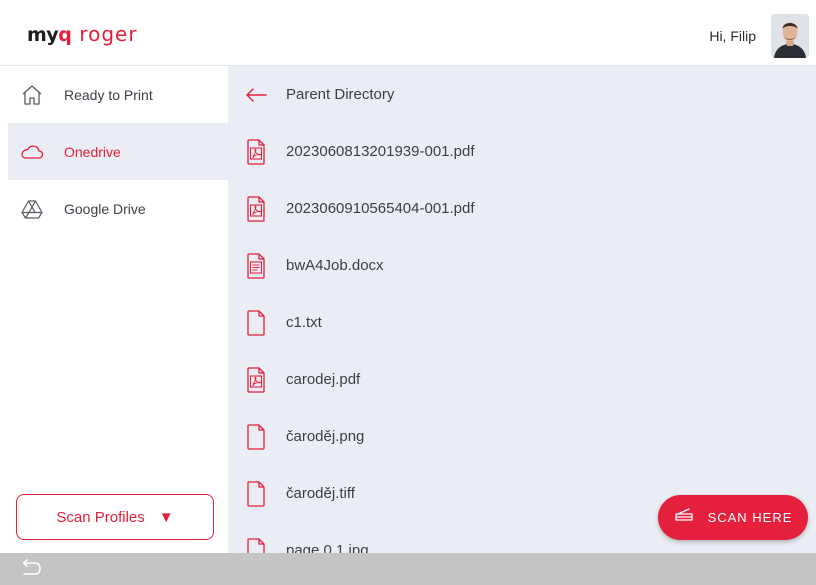 The height and width of the screenshot is (585, 816). I want to click on file-name: bwA4Job.docx, so click(335, 265).